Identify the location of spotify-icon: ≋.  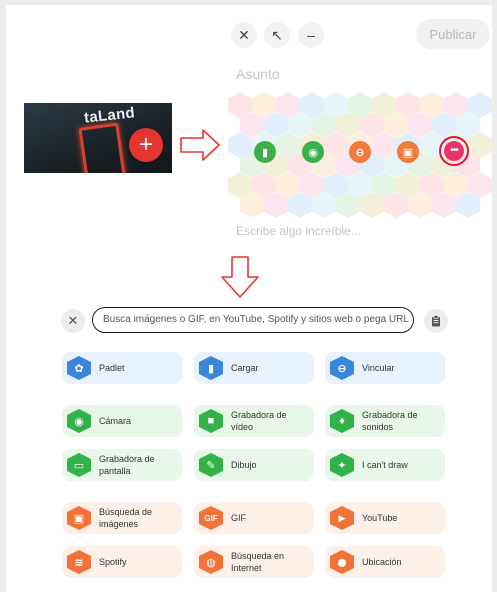
(79, 562).